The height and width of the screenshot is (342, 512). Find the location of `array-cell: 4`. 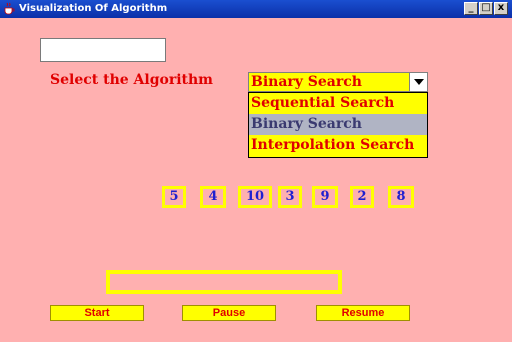

array-cell: 4 is located at coordinates (213, 197).